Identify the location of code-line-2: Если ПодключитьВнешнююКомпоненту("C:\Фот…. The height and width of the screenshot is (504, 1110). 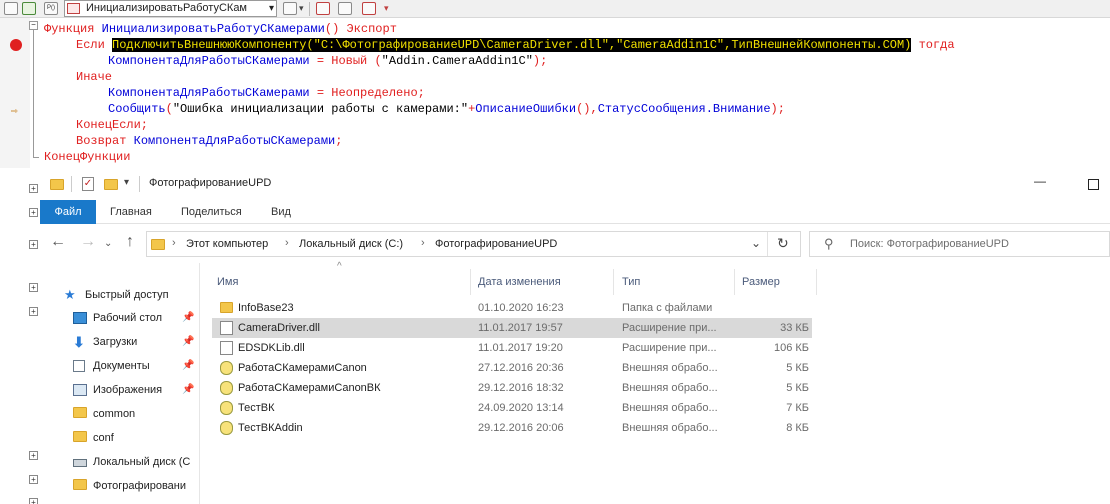
(515, 45).